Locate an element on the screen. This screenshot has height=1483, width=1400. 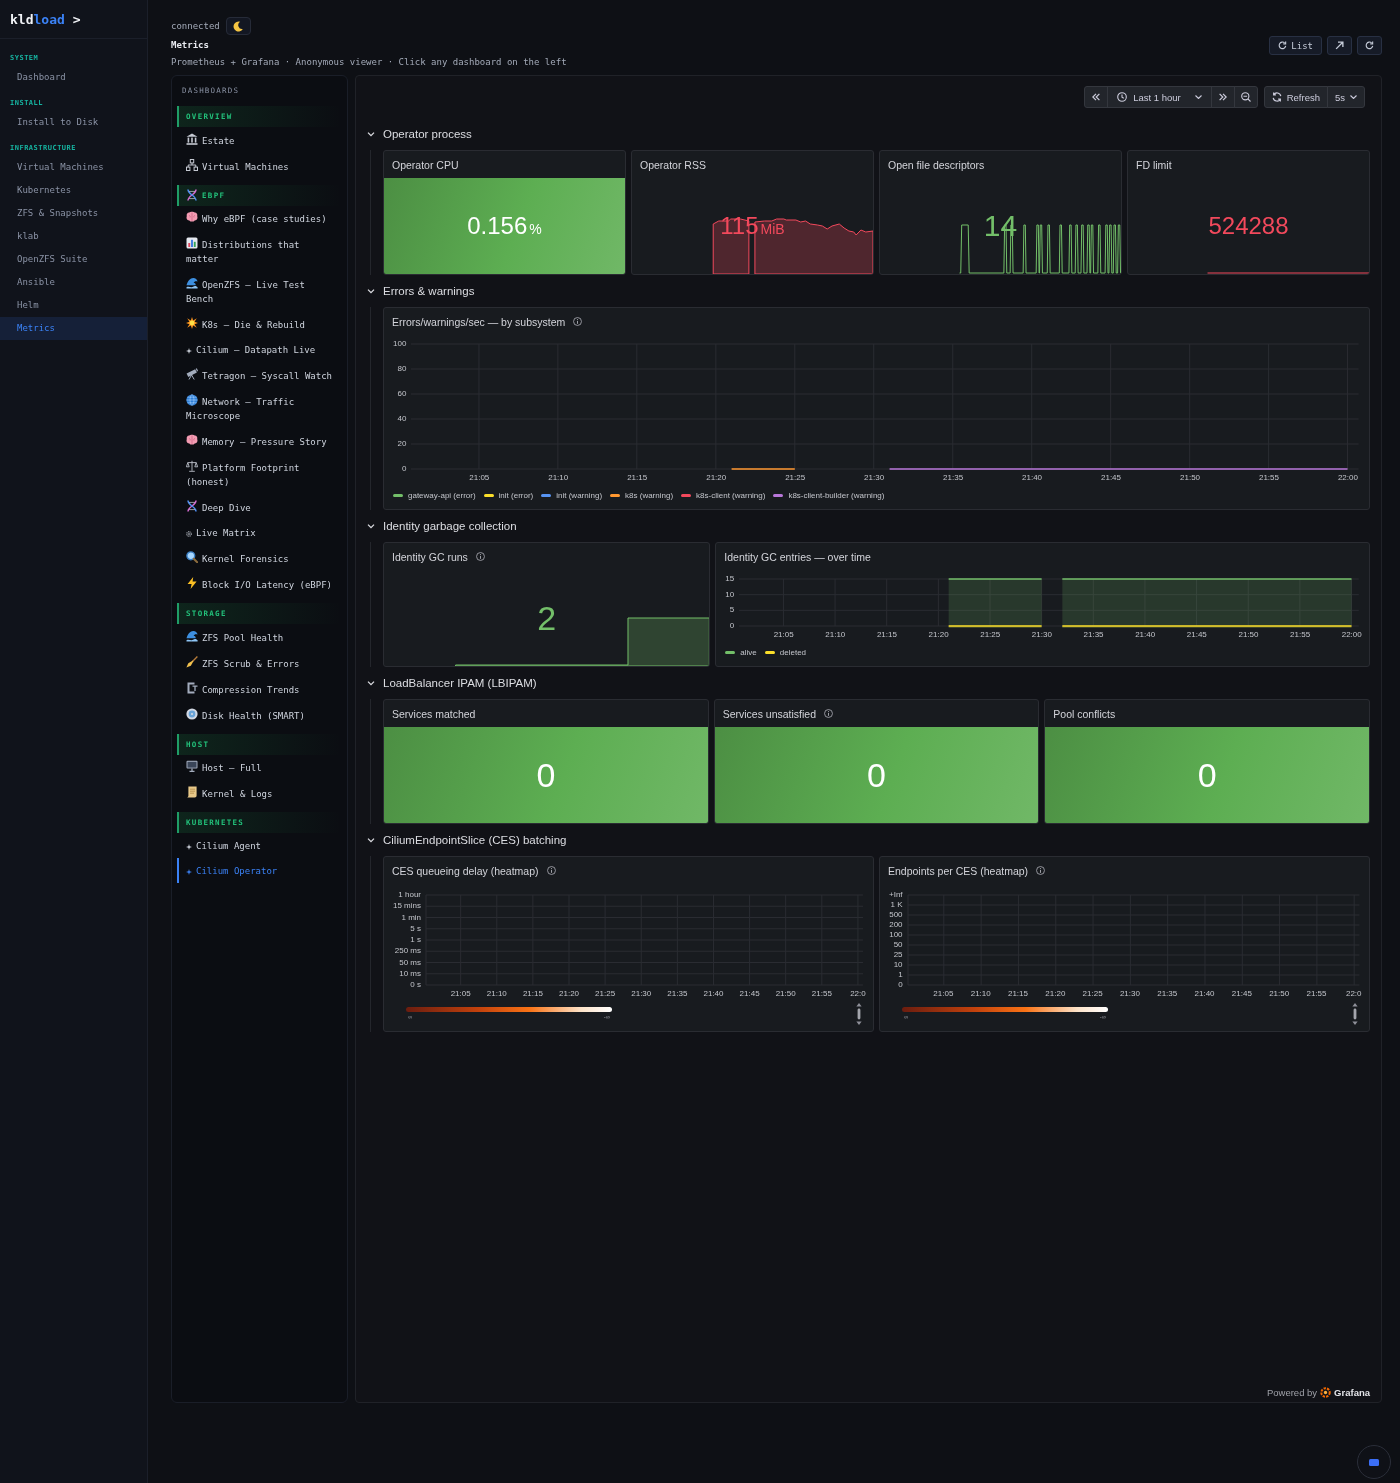
menu-item: Tetragon — Syscall Watch is located at coordinates (259, 375).